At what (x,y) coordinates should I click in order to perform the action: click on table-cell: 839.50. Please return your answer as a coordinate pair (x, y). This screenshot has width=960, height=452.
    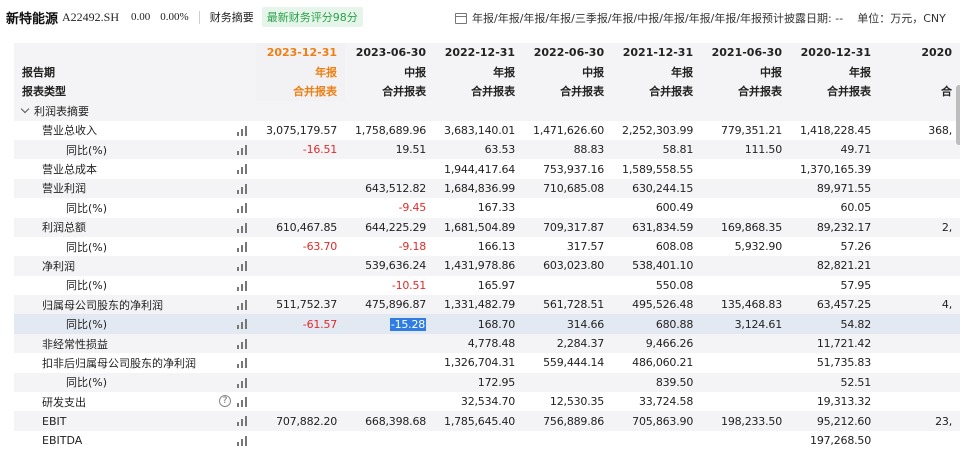
    Looking at the image, I should click on (657, 382).